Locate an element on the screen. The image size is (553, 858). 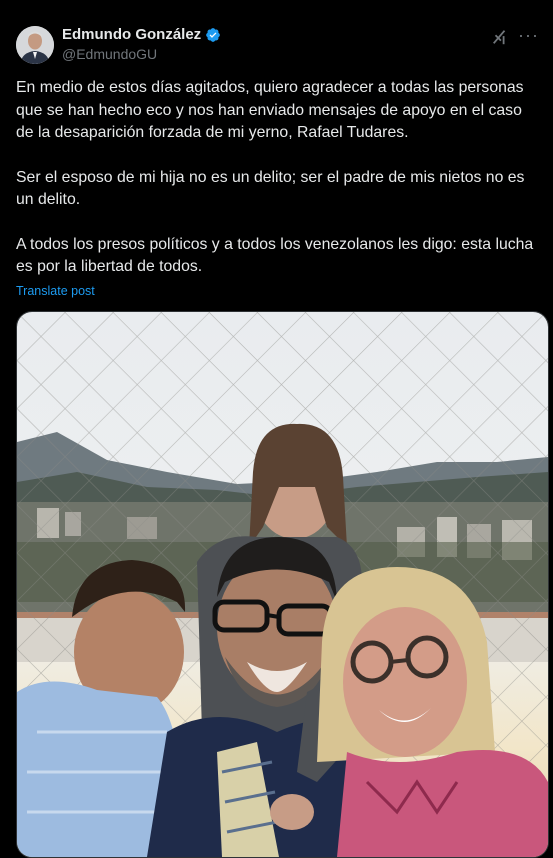
verified-badge-icon is located at coordinates (213, 34).